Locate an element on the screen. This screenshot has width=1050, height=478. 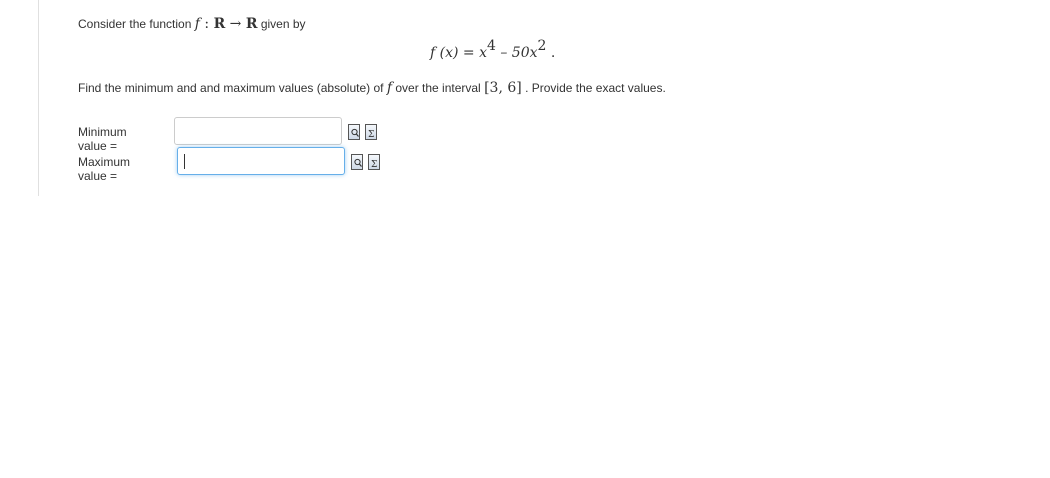
left-border-rule is located at coordinates (38, 98).